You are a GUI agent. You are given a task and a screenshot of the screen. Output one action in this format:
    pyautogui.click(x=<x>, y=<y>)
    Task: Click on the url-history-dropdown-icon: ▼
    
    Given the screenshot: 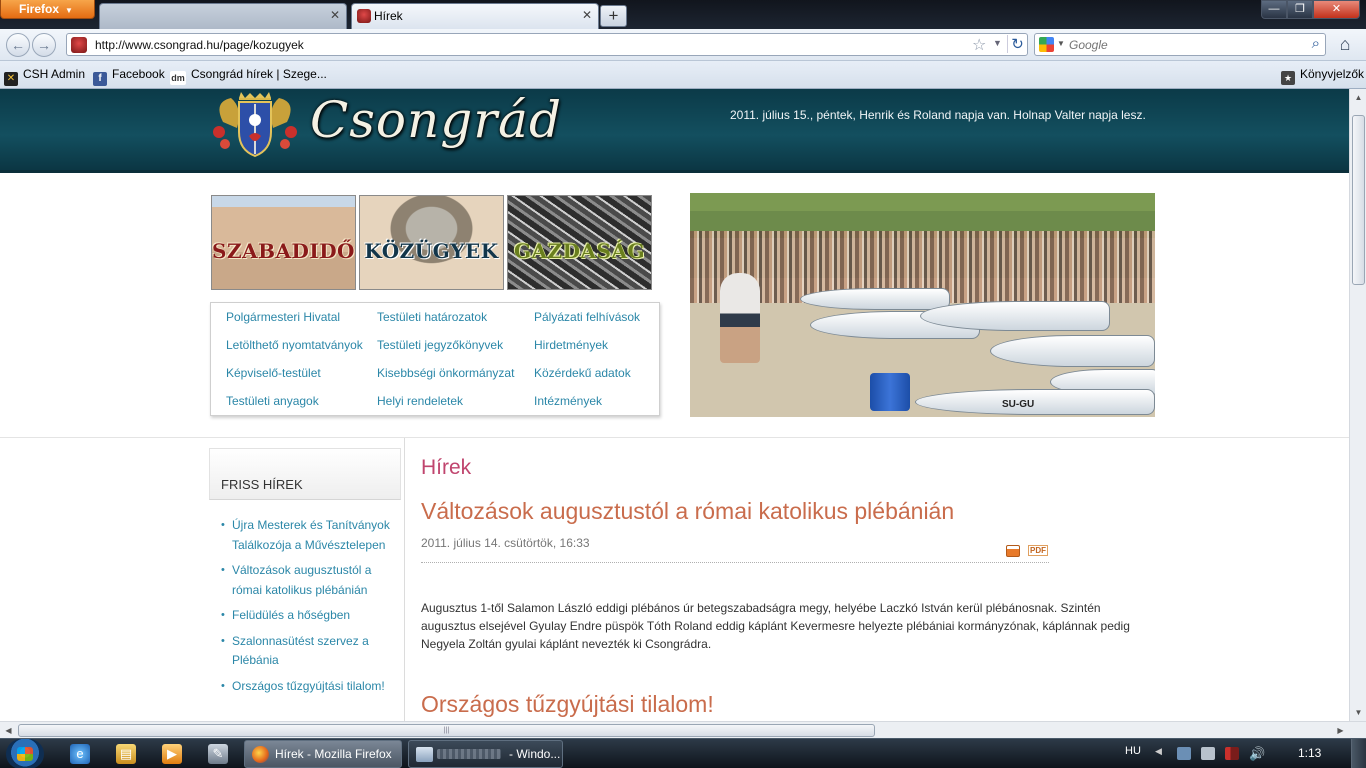 What is the action you would take?
    pyautogui.click(x=997, y=43)
    